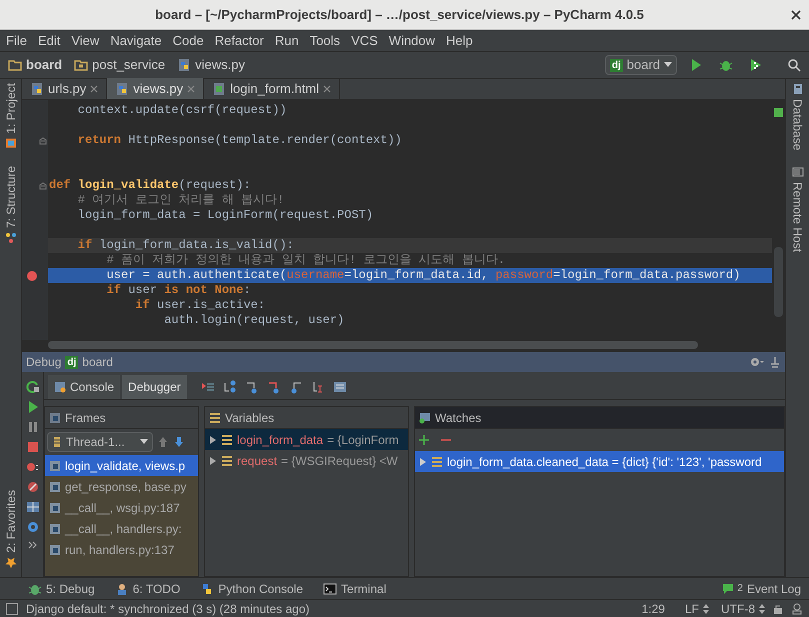  Describe the element at coordinates (459, 40) in the screenshot. I see `menu-item: Help` at that location.